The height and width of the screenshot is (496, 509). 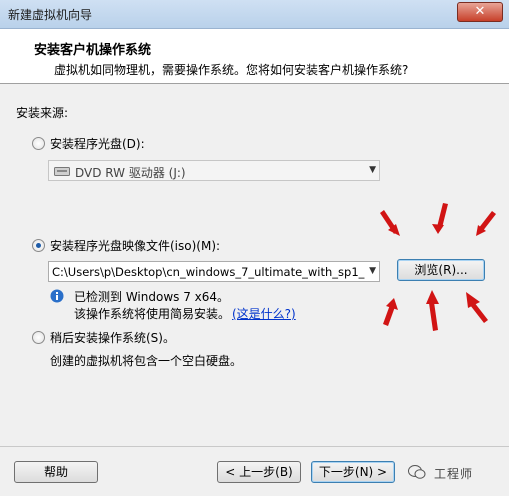 What do you see at coordinates (254, 56) in the screenshot?
I see `wizard-header: 安装客户机操作系统 虚拟机如同物理机，需要操作系统。您将如何安装客户机操作系统?` at bounding box center [254, 56].